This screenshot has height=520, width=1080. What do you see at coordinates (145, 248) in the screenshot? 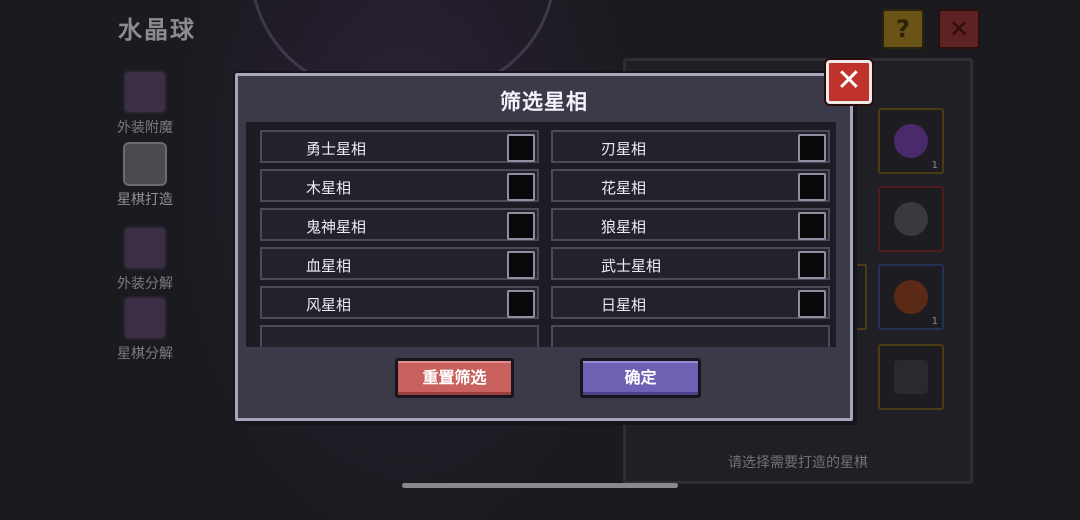
I see `crystal-ball-dismantle-icon` at bounding box center [145, 248].